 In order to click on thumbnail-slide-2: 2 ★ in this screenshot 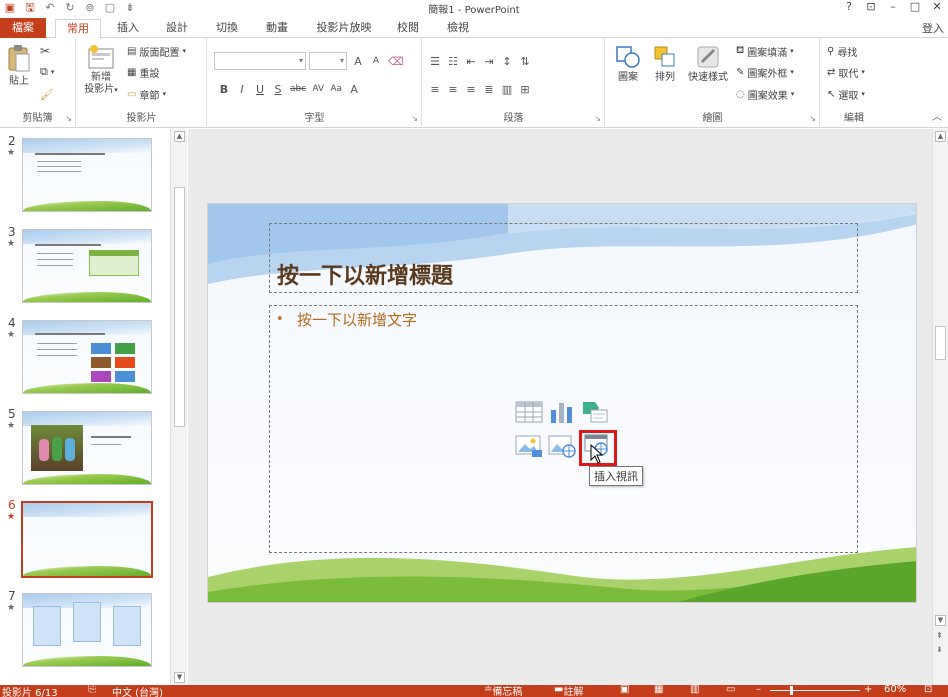, I will do `click(85, 174)`.